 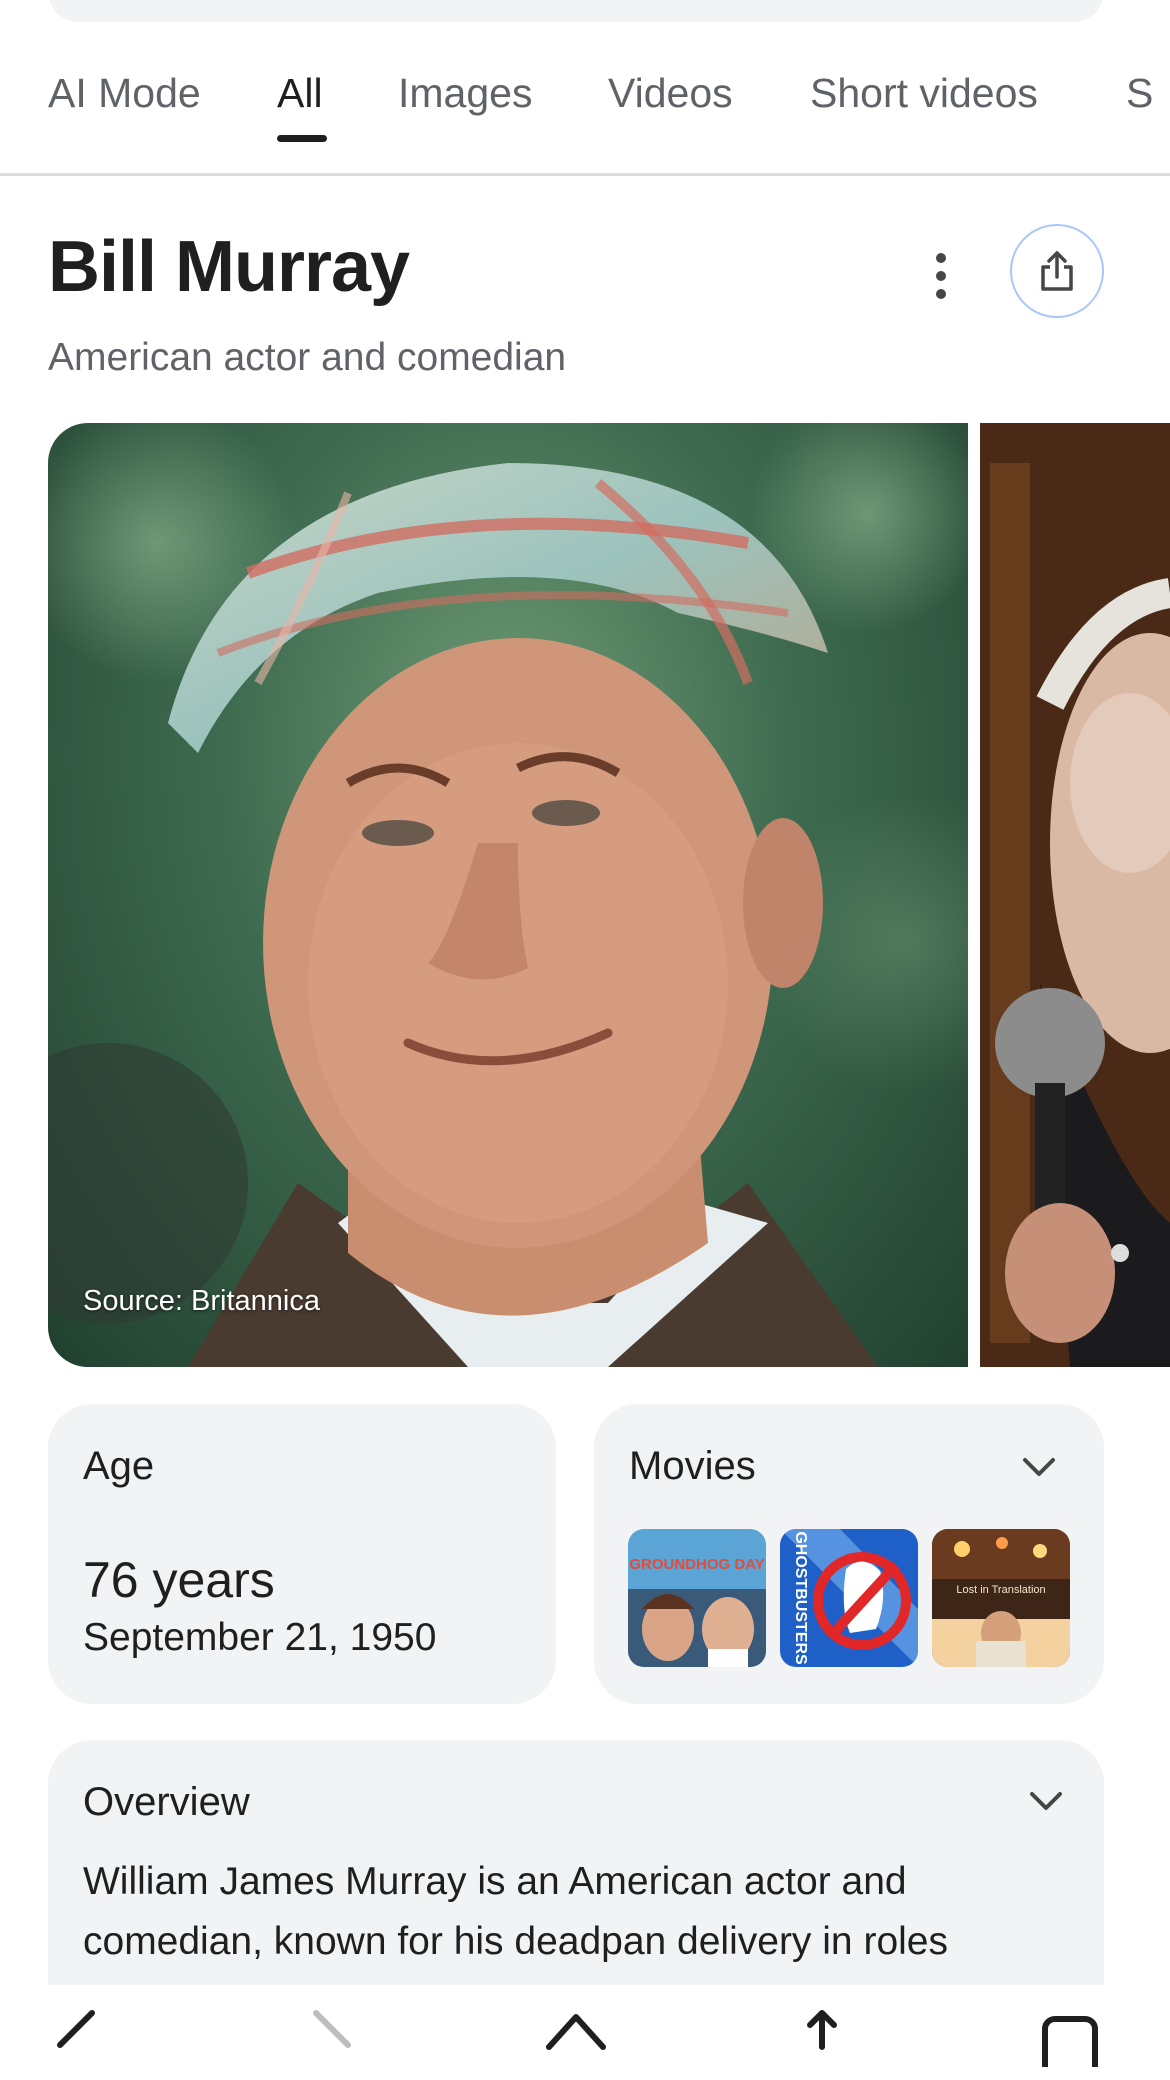 I want to click on more-options-button, so click(x=941, y=276).